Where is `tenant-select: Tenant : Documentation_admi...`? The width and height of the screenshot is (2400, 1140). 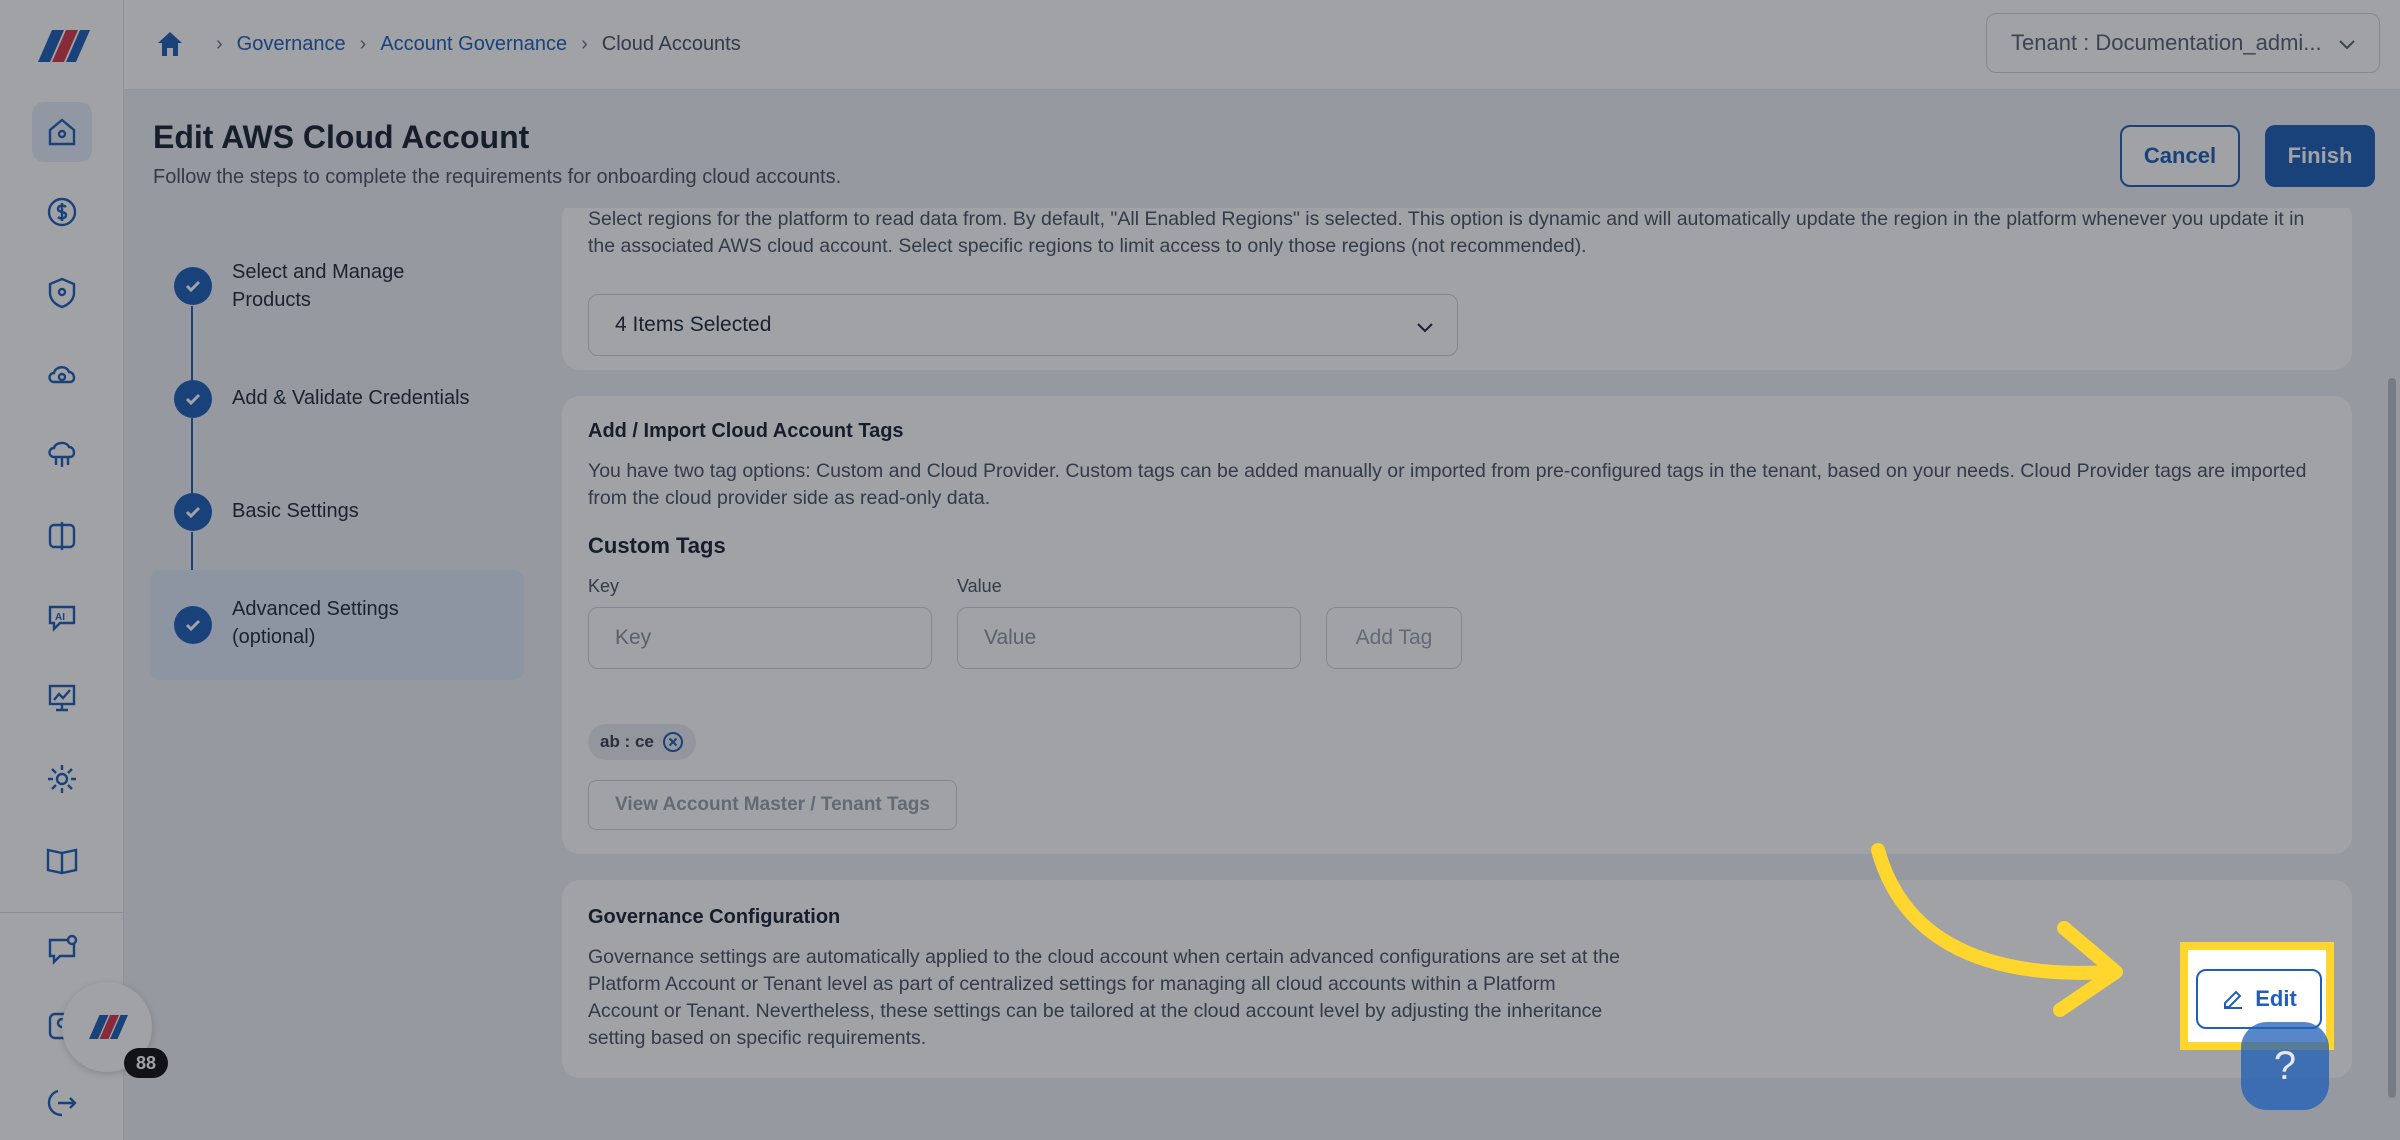 tenant-select: Tenant : Documentation_admi... is located at coordinates (2183, 43).